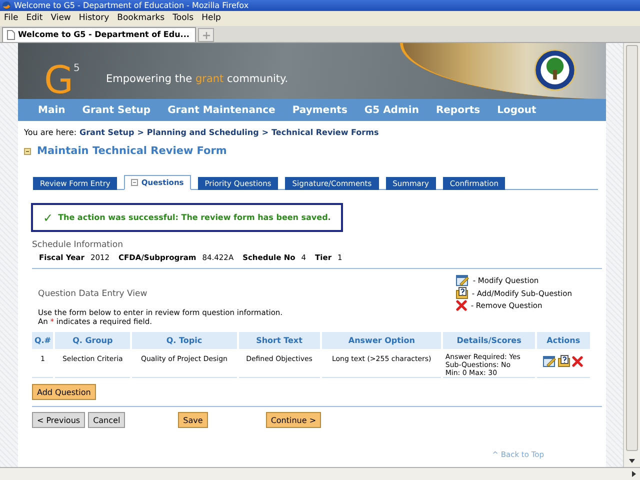  I want to click on menu-item: Bookmarks, so click(141, 18).